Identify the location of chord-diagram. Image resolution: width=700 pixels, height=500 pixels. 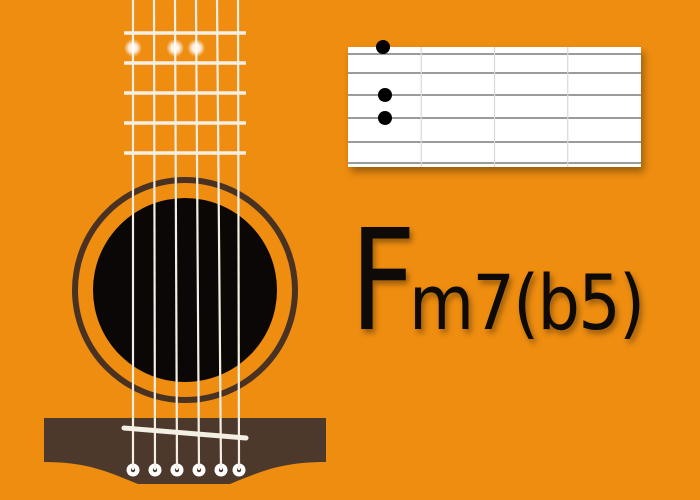
(494, 103).